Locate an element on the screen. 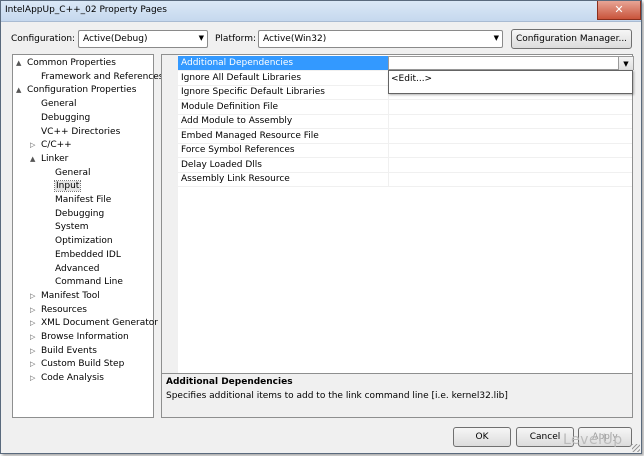  tree-item-label: General is located at coordinates (73, 172).